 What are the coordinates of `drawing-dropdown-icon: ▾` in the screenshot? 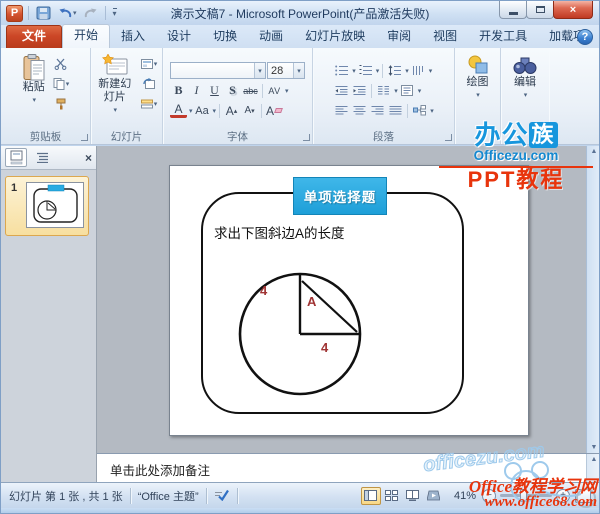 It's located at (478, 95).